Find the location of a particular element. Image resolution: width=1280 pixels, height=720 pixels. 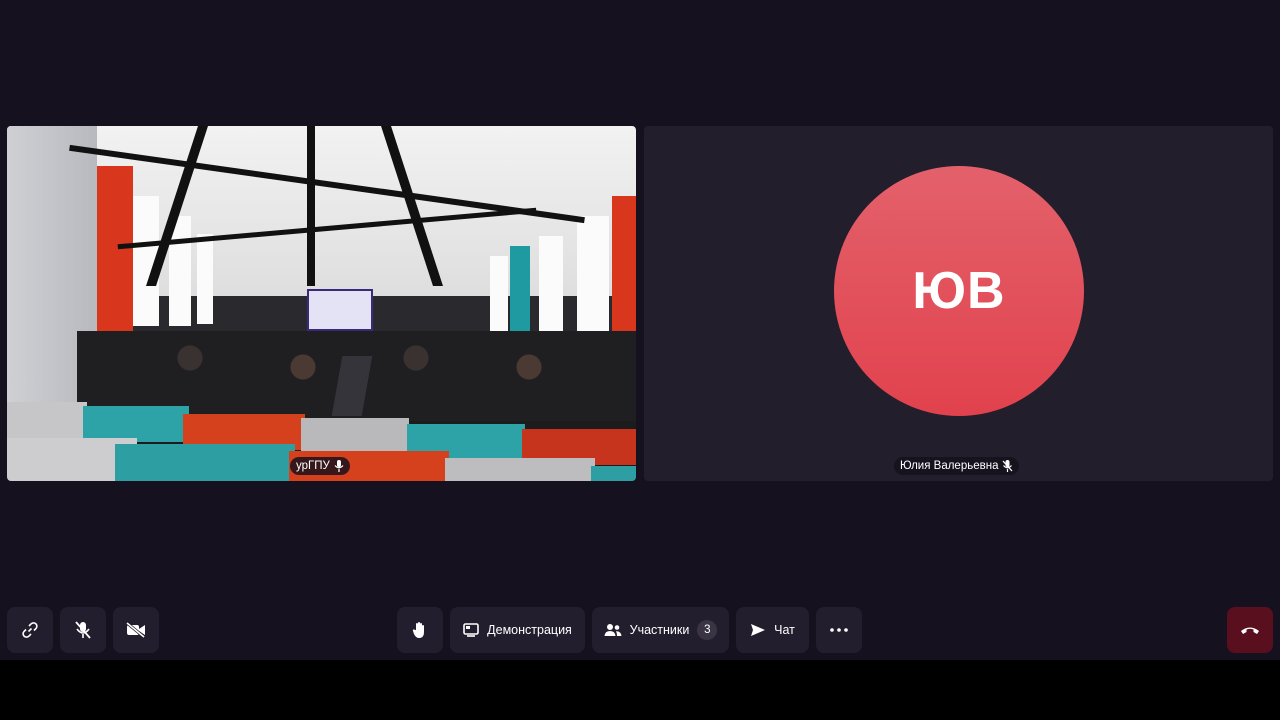

screen-share-label: Демонстрация is located at coordinates (529, 630).